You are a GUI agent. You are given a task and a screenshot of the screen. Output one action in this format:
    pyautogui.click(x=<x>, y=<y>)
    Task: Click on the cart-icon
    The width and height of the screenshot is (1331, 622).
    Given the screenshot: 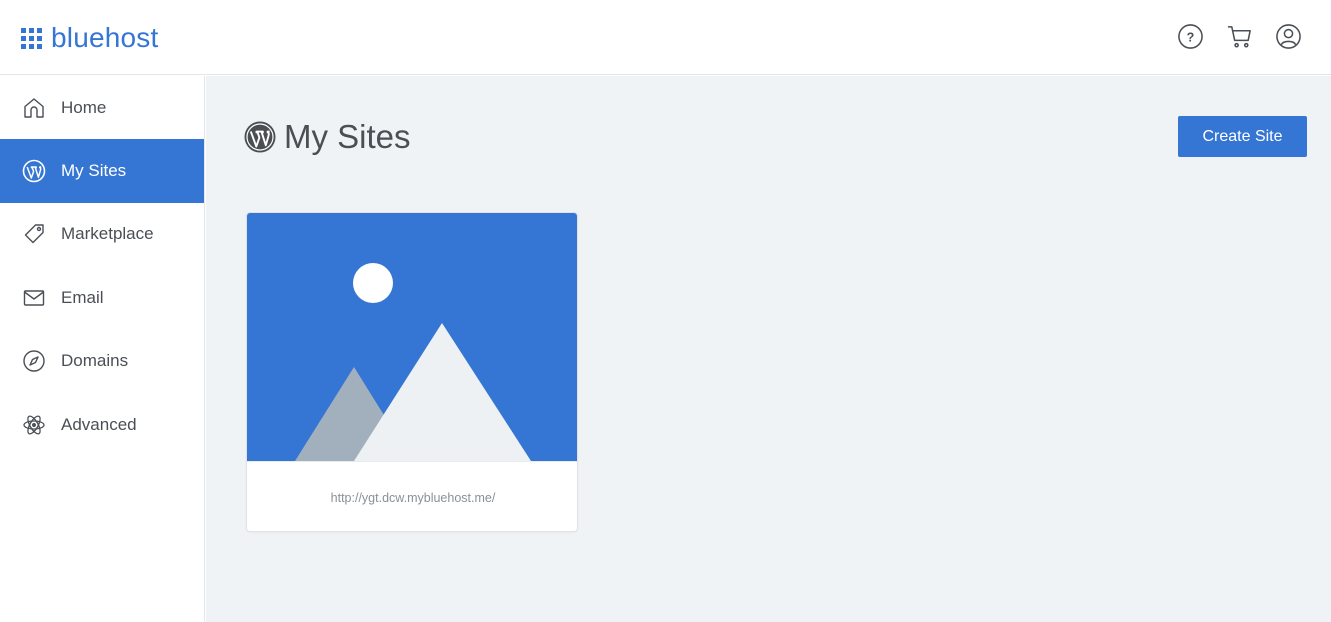 What is the action you would take?
    pyautogui.click(x=1239, y=36)
    